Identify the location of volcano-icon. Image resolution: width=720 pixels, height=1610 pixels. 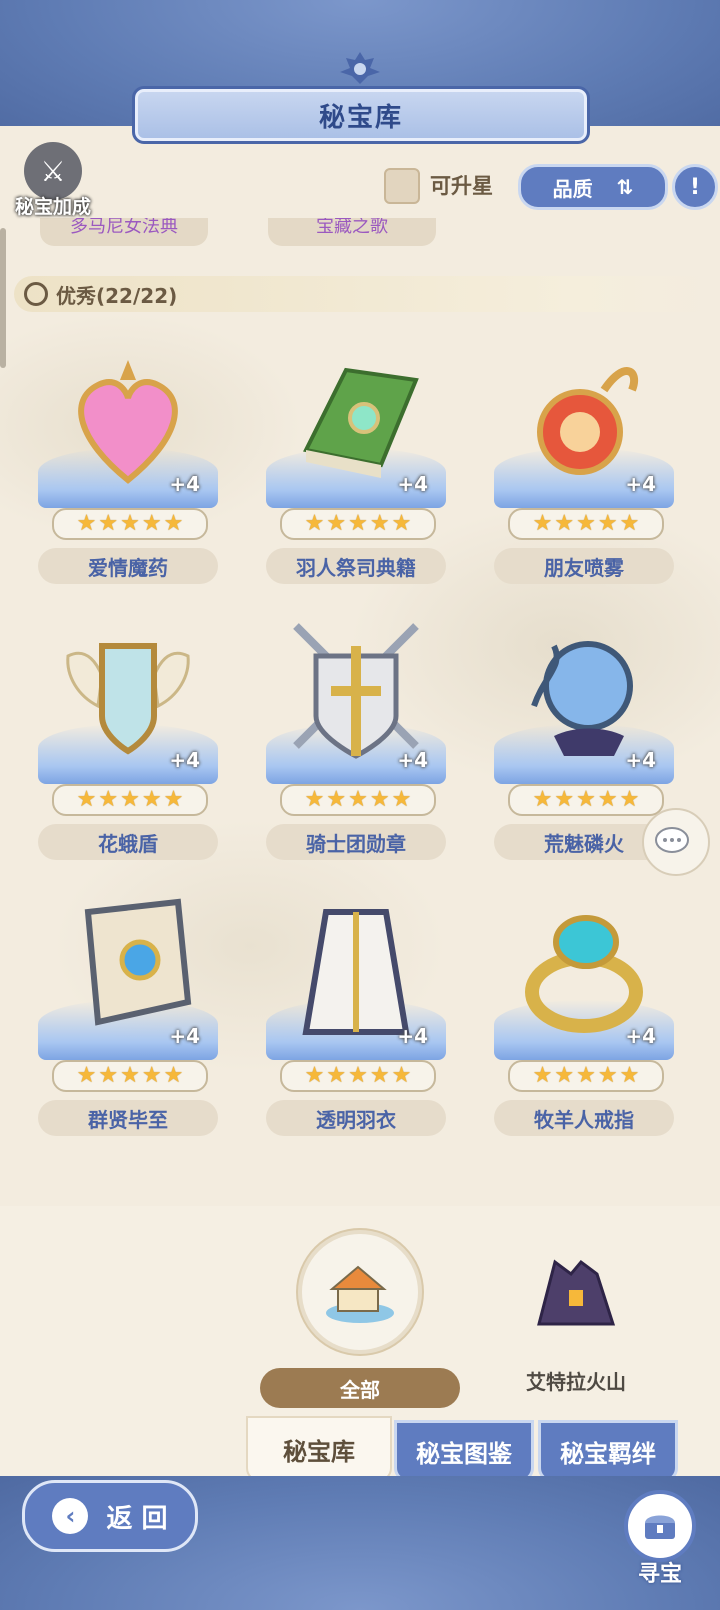
(576, 1288).